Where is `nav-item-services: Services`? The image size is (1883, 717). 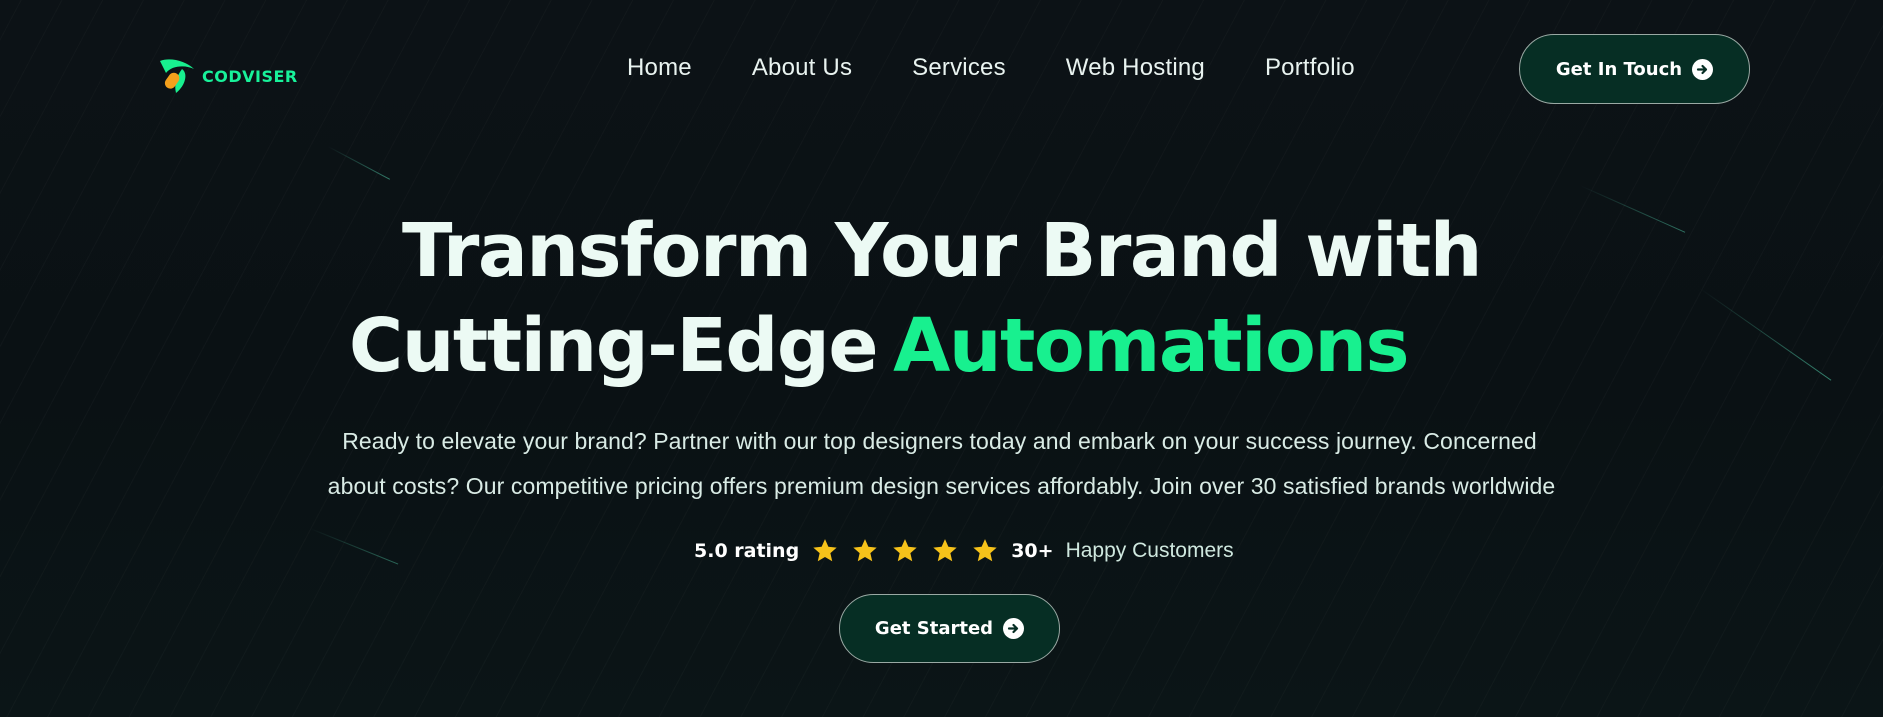 nav-item-services: Services is located at coordinates (959, 68).